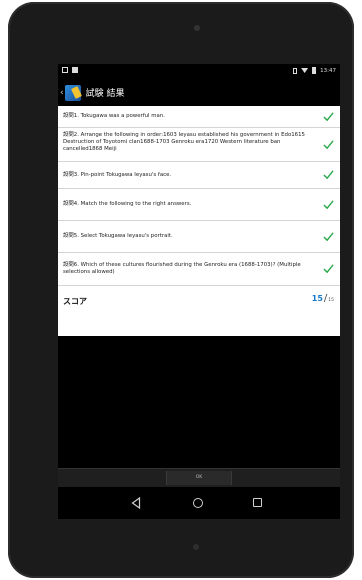 The width and height of the screenshot is (362, 580). I want to click on score-value: 15 / 15, so click(323, 298).